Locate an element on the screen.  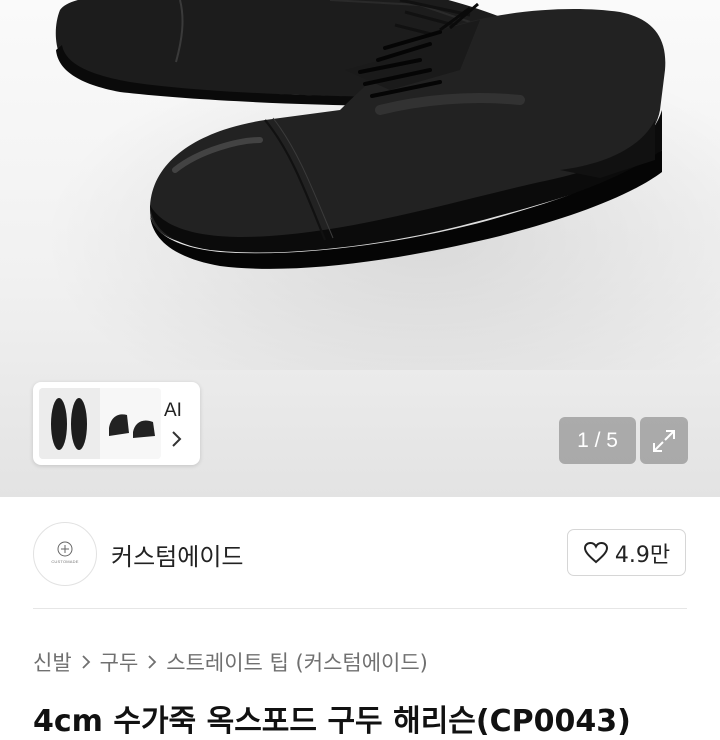
breadcrumb: 신발 구두 스트레이트 팁 (커스텀에이드) is located at coordinates (230, 662).